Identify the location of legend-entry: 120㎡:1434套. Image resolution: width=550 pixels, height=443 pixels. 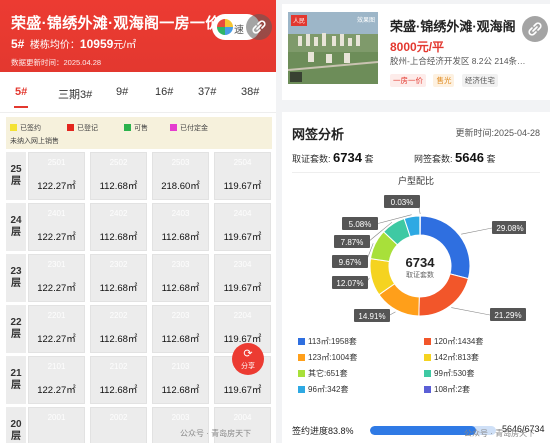
(453, 341).